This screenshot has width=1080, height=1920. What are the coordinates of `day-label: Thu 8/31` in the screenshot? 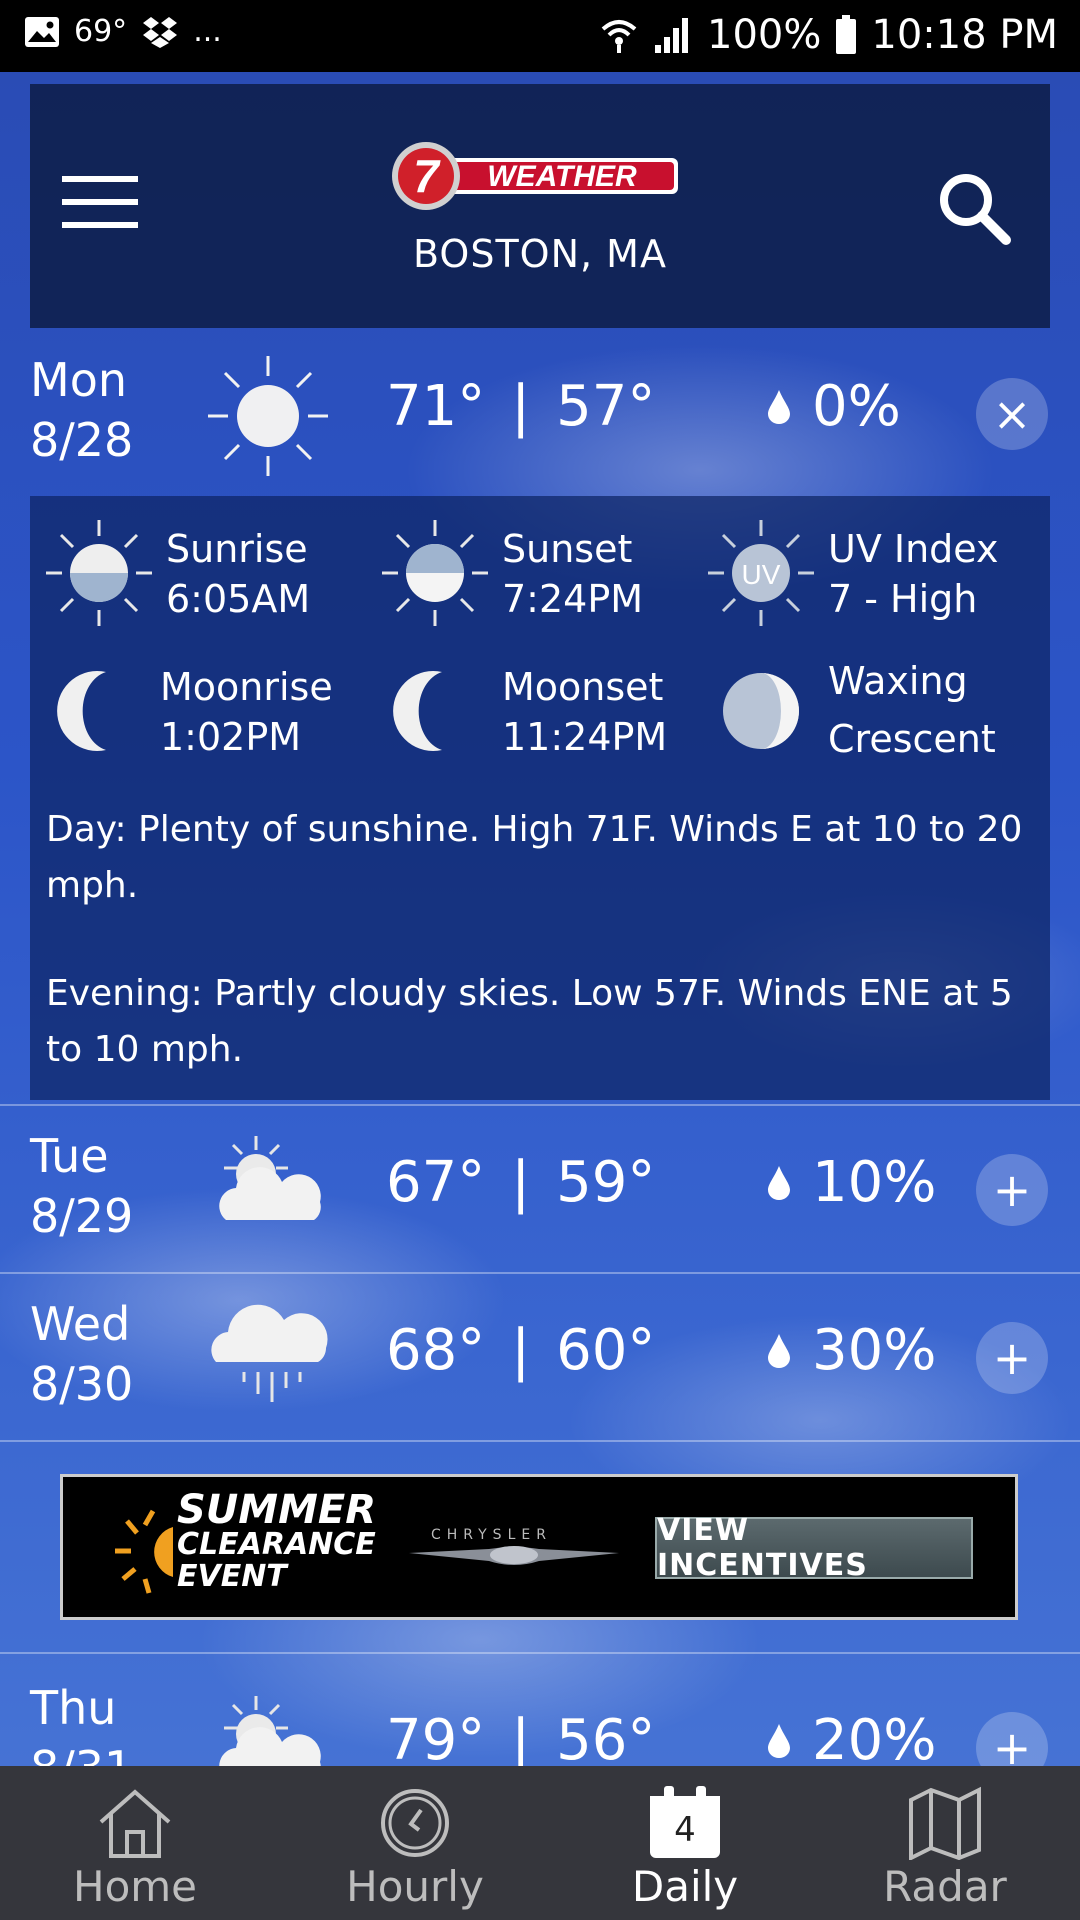 It's located at (81, 1722).